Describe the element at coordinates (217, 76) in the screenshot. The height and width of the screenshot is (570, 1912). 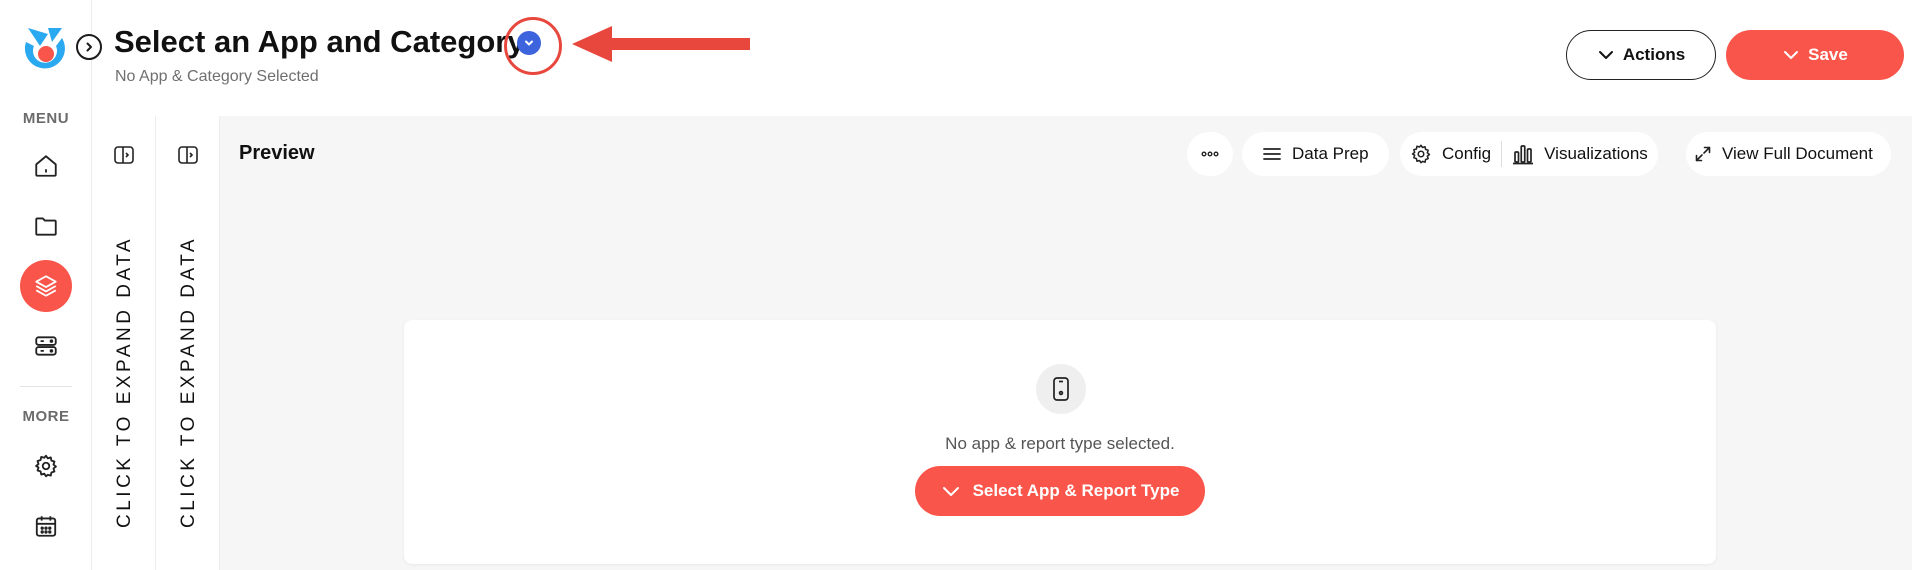
I see `page-subtitle: No App & Category Selected` at that location.